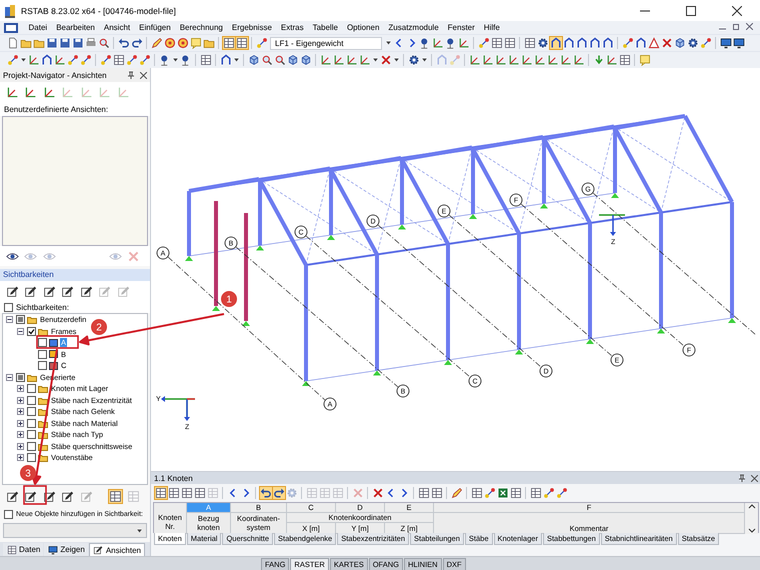 Image resolution: width=760 pixels, height=570 pixels. I want to click on cube-icon, so click(306, 60).